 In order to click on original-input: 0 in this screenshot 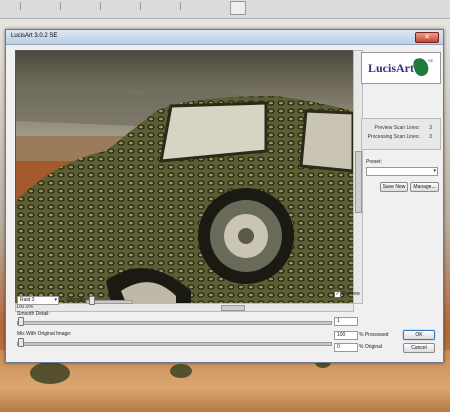, I will do `click(346, 347)`.